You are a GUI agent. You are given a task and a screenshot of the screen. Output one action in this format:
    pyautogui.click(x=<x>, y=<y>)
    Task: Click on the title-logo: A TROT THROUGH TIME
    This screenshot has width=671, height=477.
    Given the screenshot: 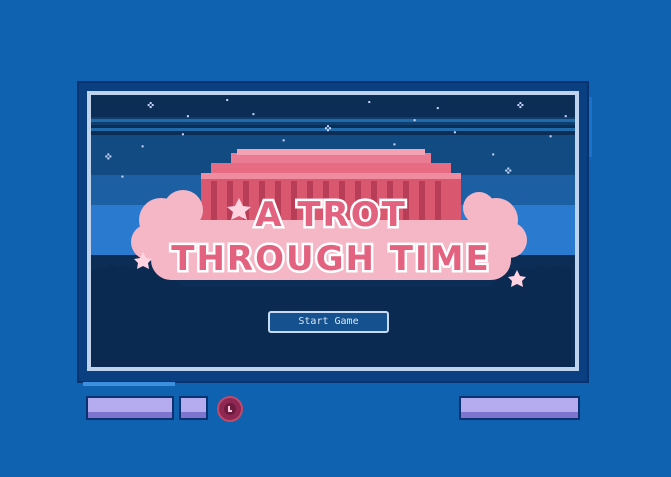 What is the action you would take?
    pyautogui.click(x=330, y=237)
    